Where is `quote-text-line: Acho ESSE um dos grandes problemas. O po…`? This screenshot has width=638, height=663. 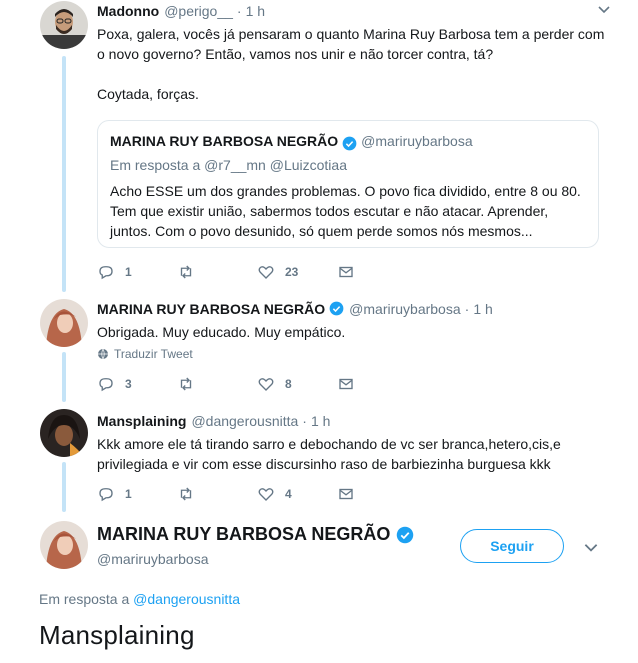
quote-text-line: Acho ESSE um dos grandes problemas. O po… is located at coordinates (345, 191).